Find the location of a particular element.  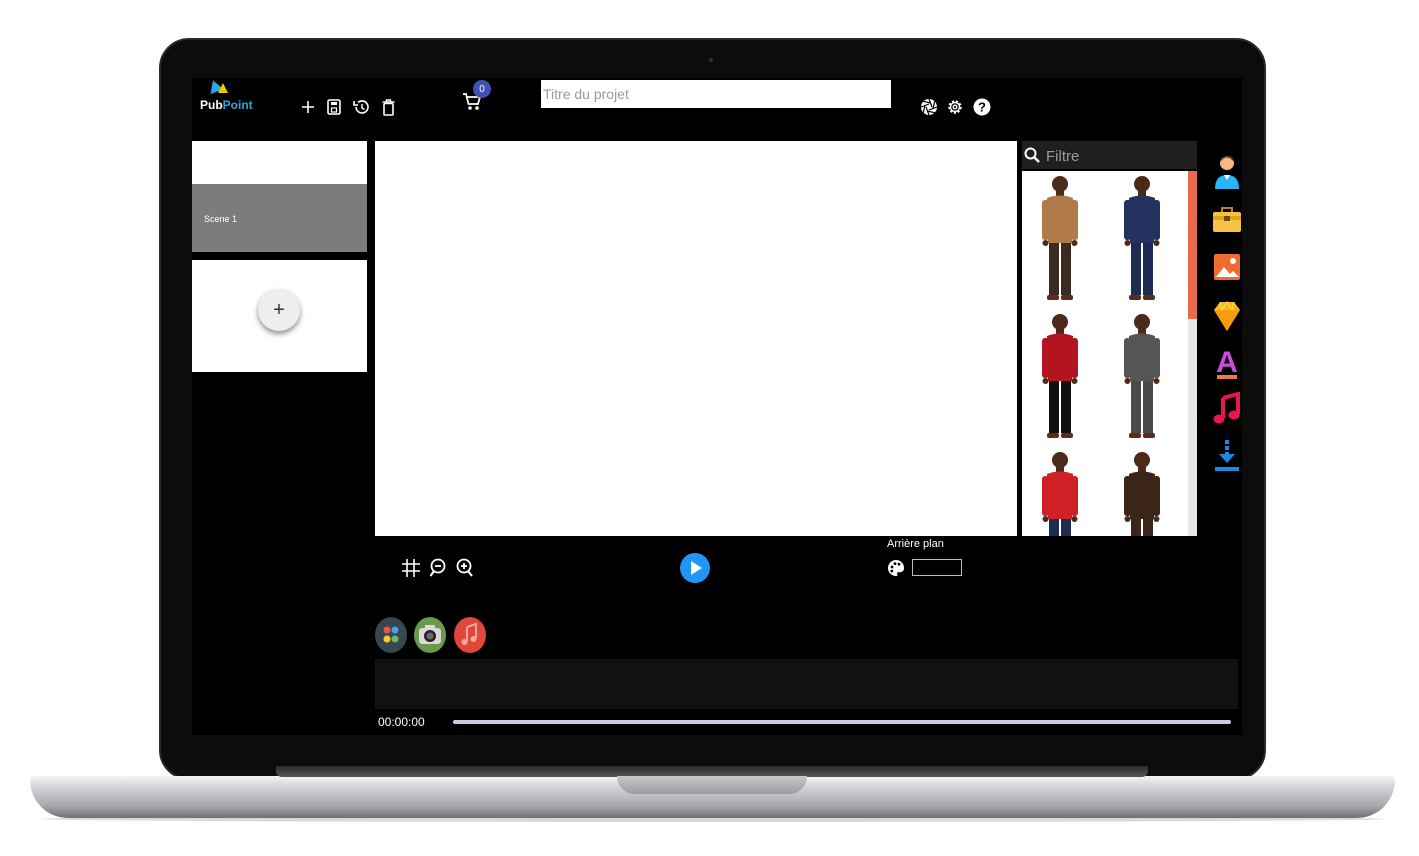

play-button is located at coordinates (695, 568).